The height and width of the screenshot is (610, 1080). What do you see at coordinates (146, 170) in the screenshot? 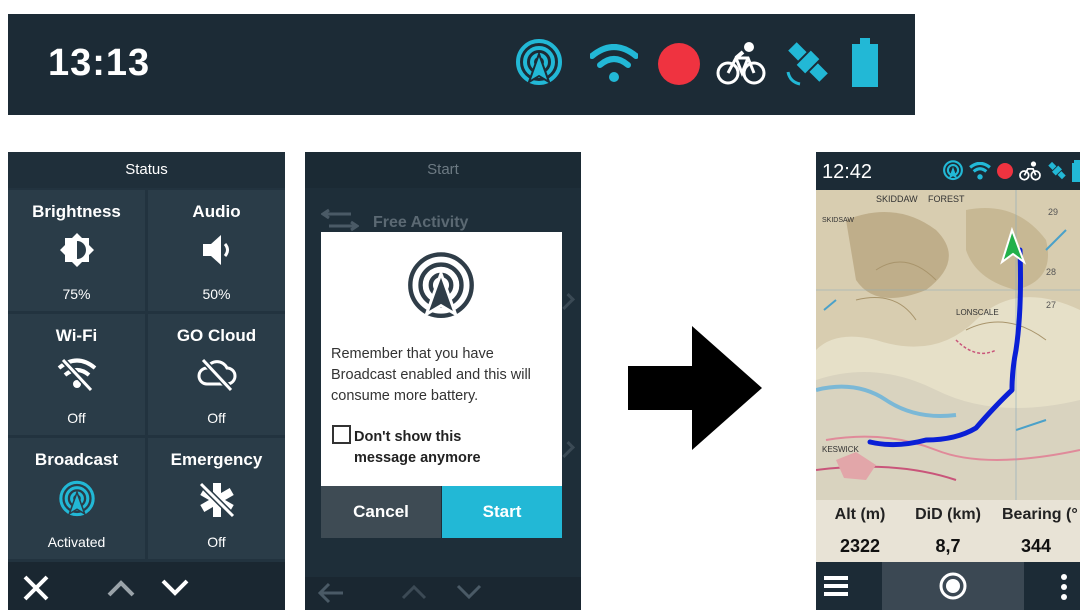
I see `panel-title: Status` at bounding box center [146, 170].